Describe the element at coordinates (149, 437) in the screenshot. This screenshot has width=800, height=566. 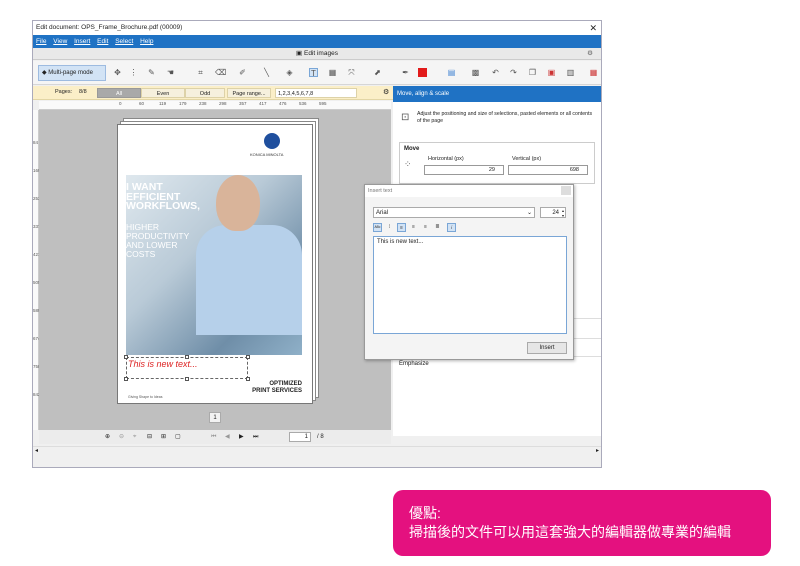
I see `fit-width-icon: ⊟` at that location.